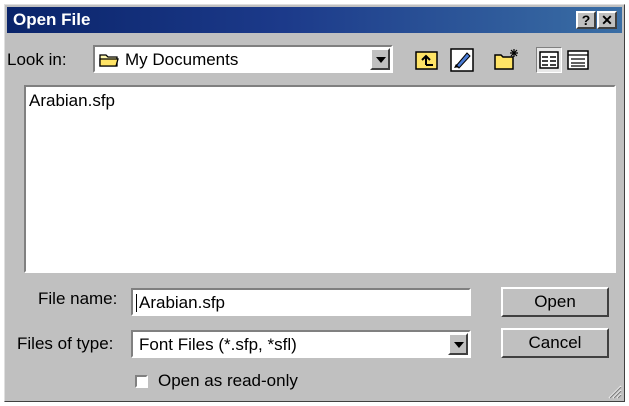  What do you see at coordinates (462, 60) in the screenshot?
I see `explore-desktop-icon` at bounding box center [462, 60].